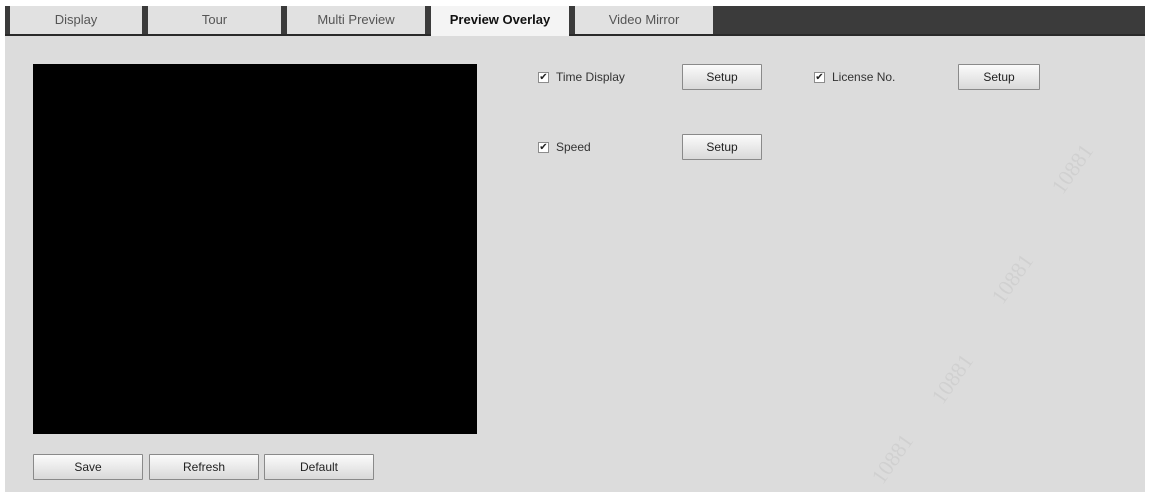 Image resolution: width=1150 pixels, height=497 pixels. I want to click on license-no-setup-button: Setup, so click(999, 77).